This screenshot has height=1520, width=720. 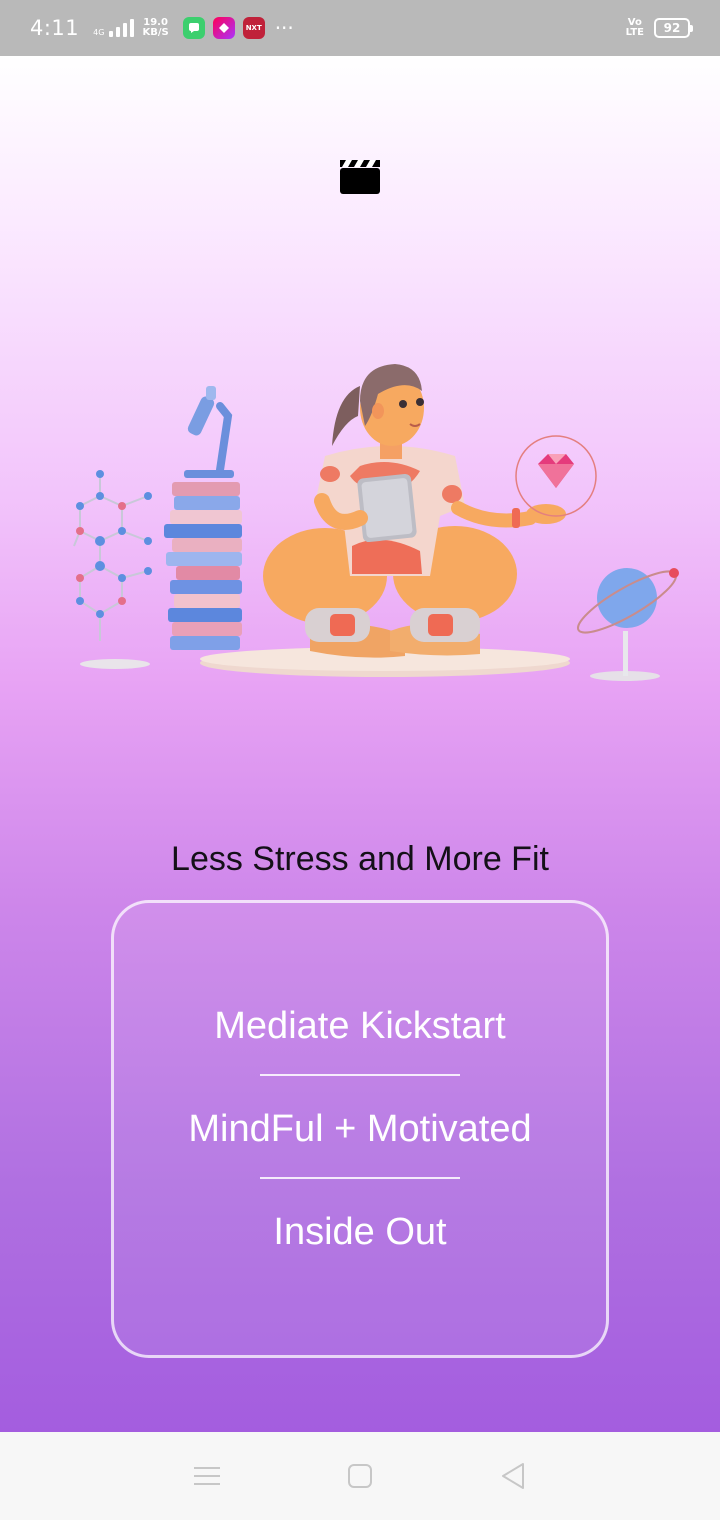 I want to click on volte-indicator: Vo LTE, so click(x=635, y=28).